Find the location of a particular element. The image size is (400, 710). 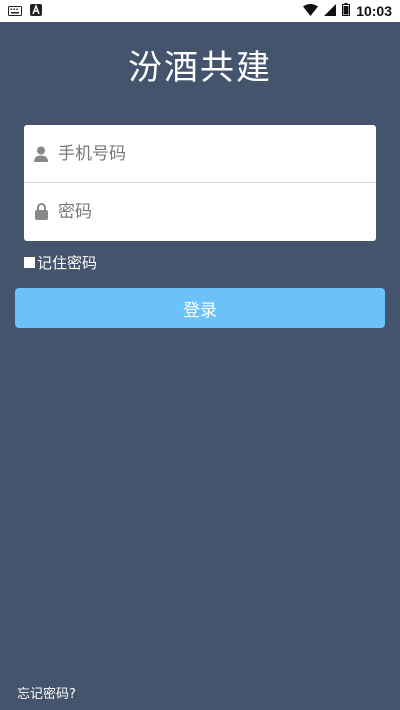

status-time: 10:03 is located at coordinates (374, 11).